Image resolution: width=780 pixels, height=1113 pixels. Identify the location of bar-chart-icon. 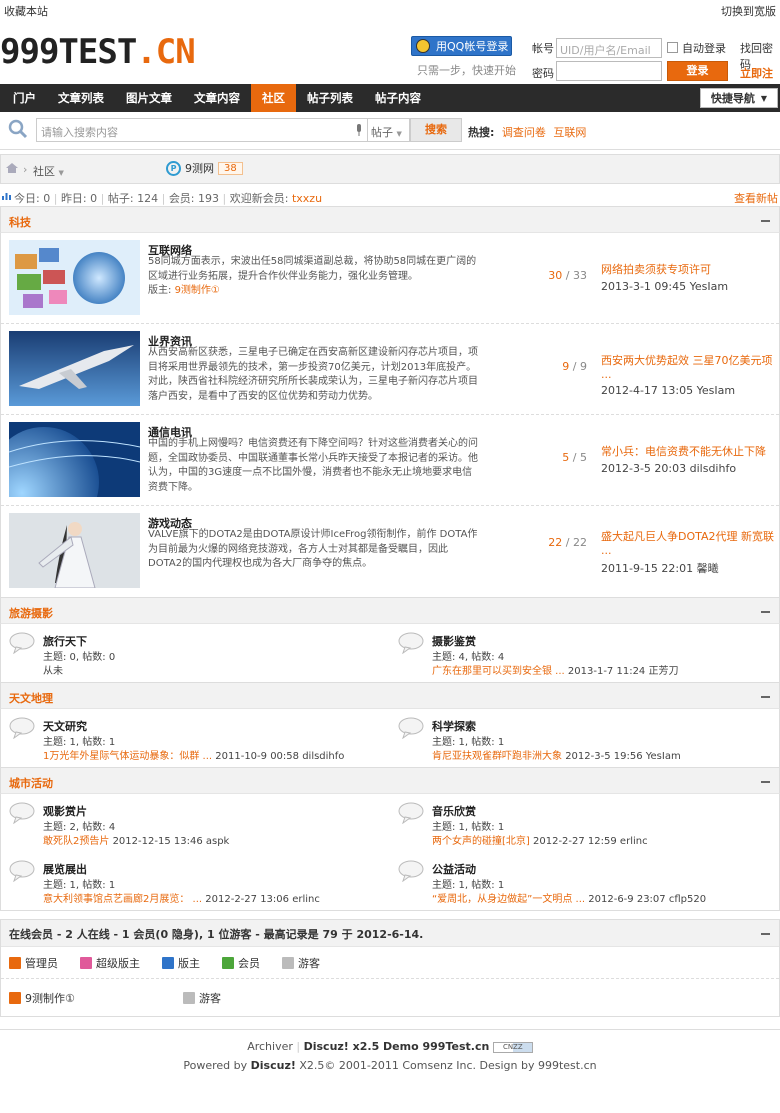
(6, 196).